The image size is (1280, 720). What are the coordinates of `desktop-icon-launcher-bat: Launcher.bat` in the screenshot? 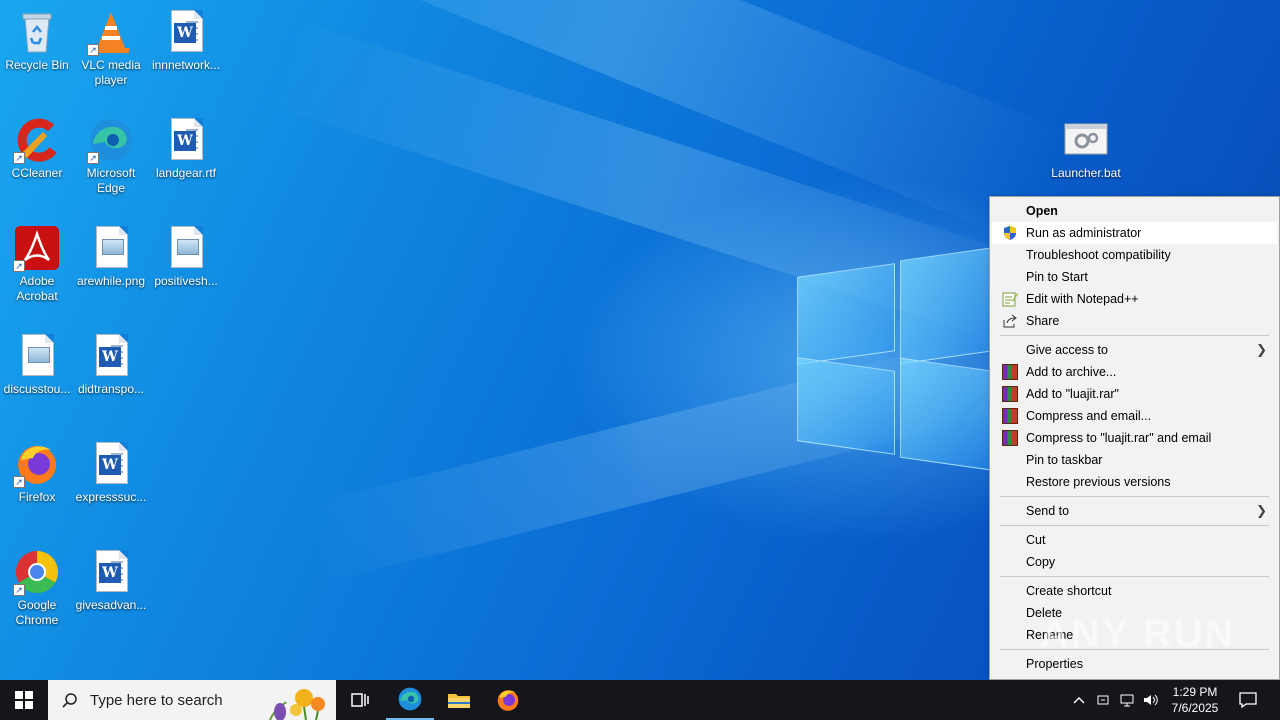 It's located at (1086, 145).